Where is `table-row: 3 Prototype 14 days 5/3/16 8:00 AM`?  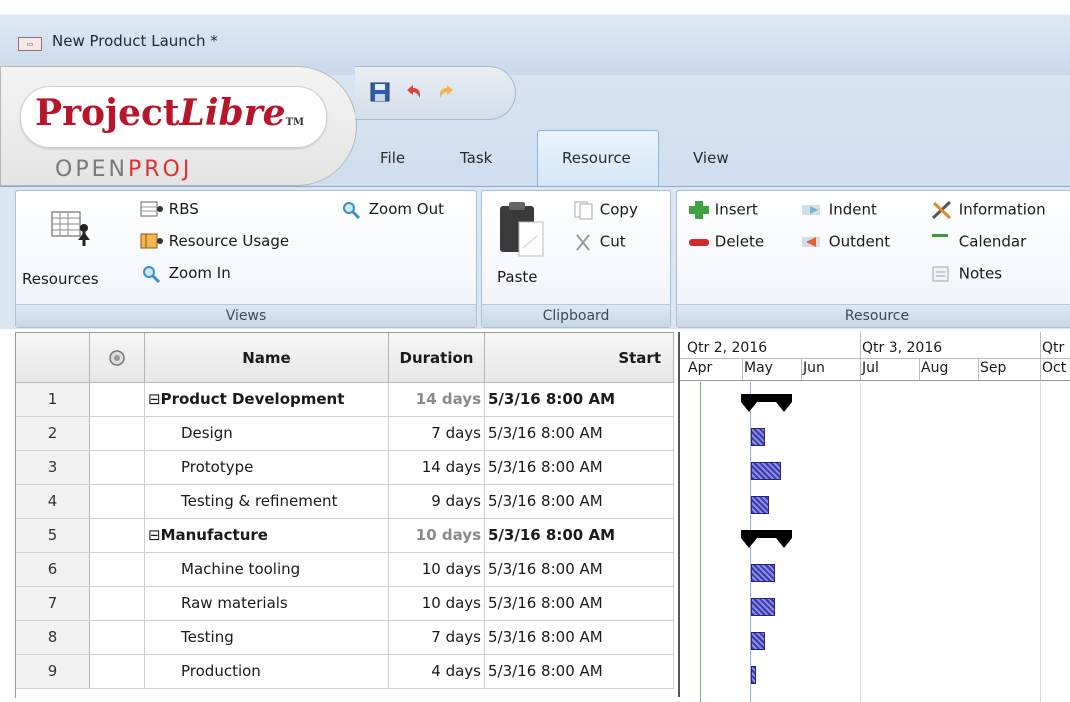 table-row: 3 Prototype 14 days 5/3/16 8:00 AM is located at coordinates (345, 468).